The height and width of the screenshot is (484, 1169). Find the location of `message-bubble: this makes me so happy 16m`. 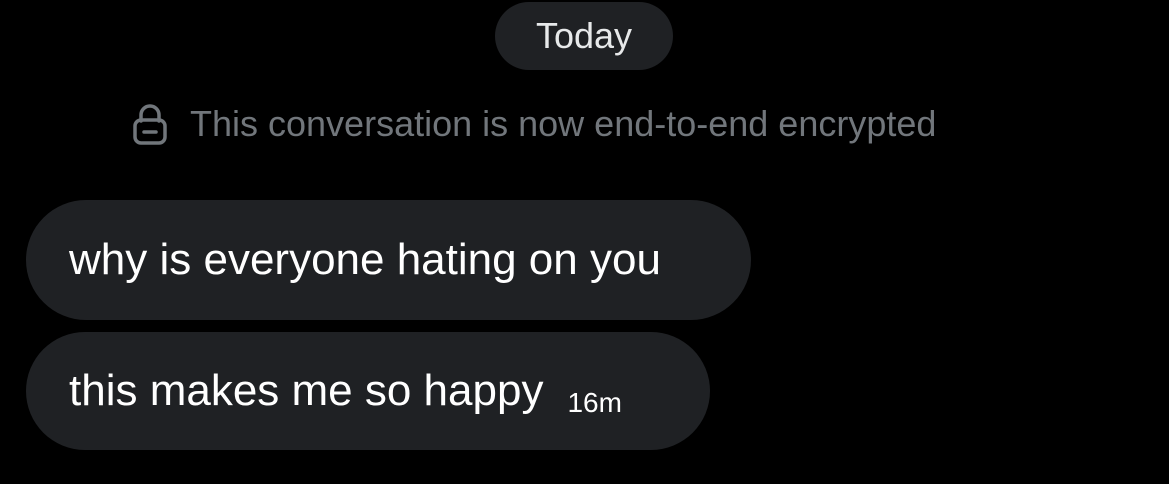

message-bubble: this makes me so happy 16m is located at coordinates (368, 391).